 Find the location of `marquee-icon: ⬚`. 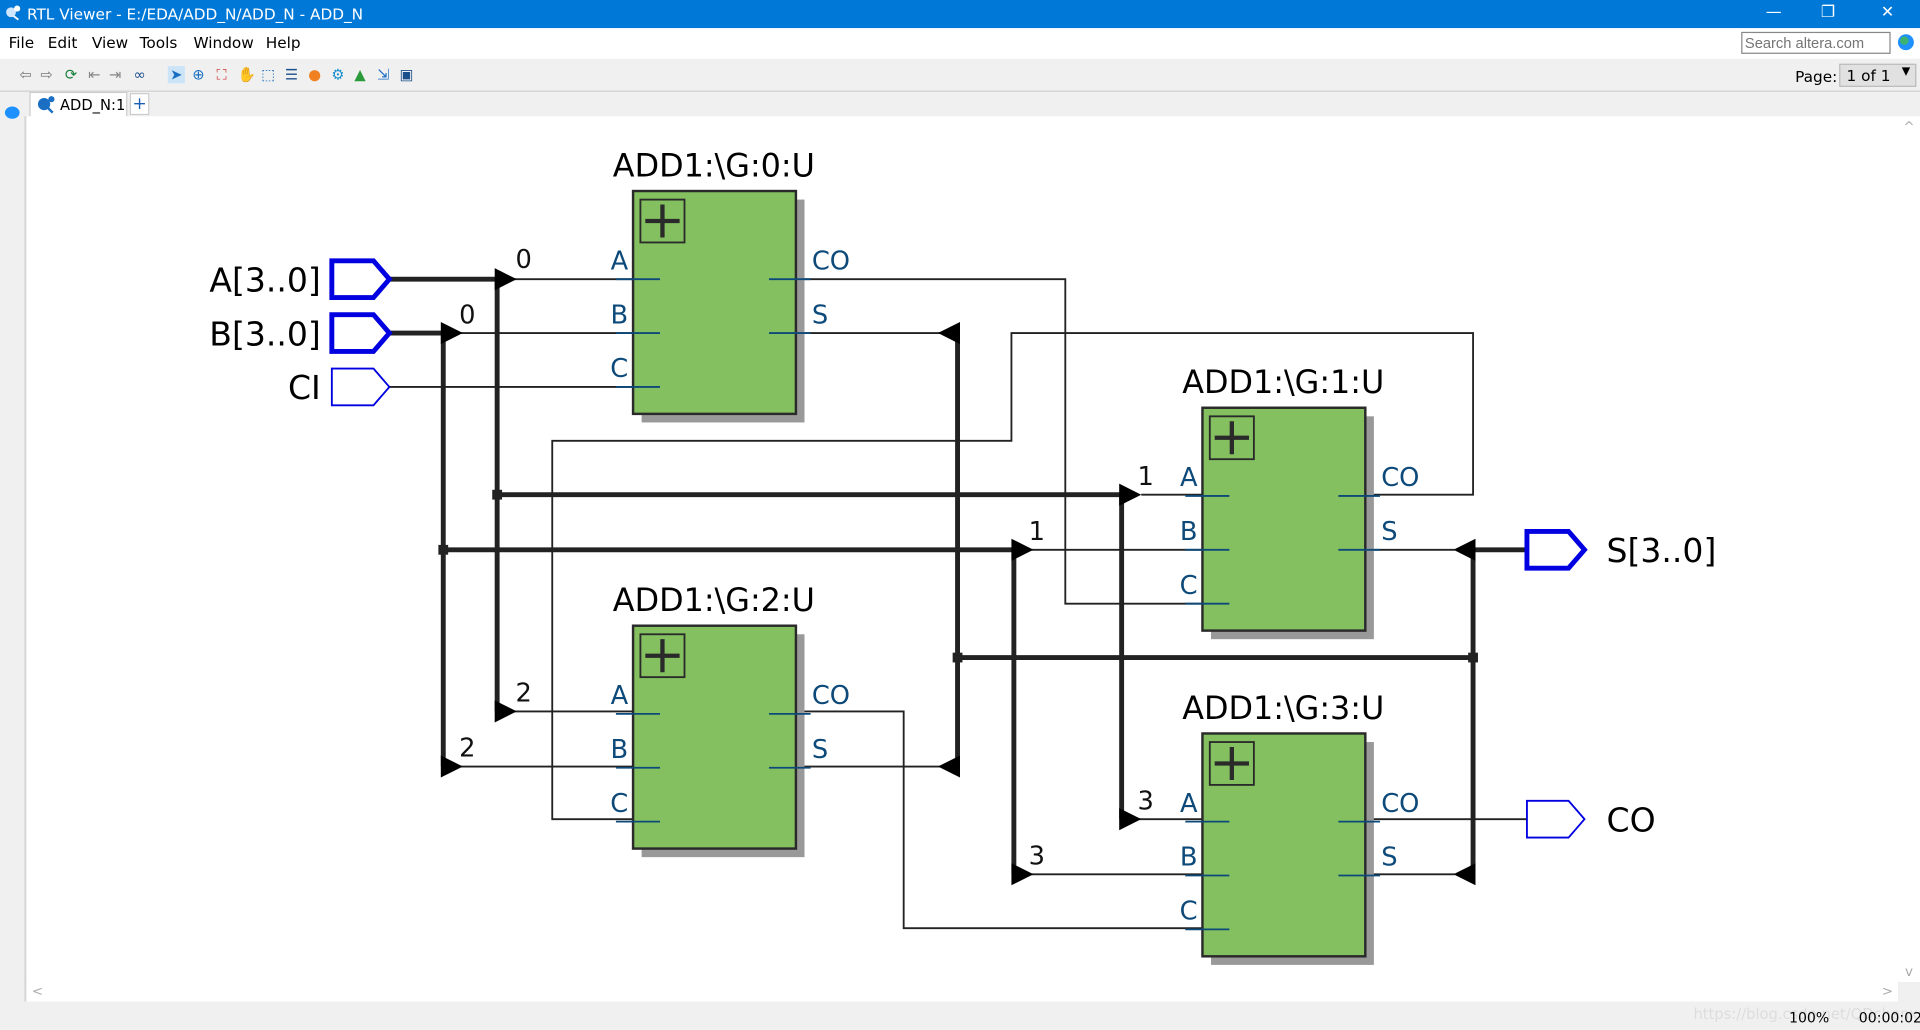

marquee-icon: ⬚ is located at coordinates (268, 74).